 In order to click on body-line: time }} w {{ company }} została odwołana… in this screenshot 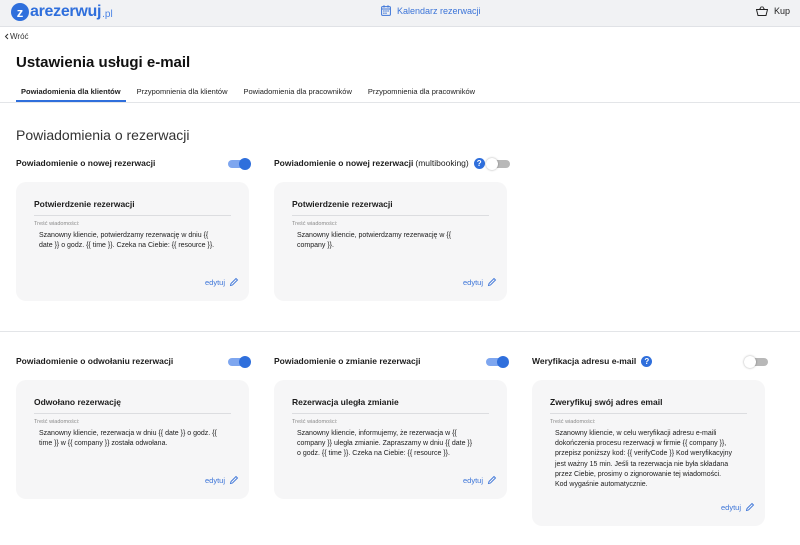, I will do `click(103, 444)`.